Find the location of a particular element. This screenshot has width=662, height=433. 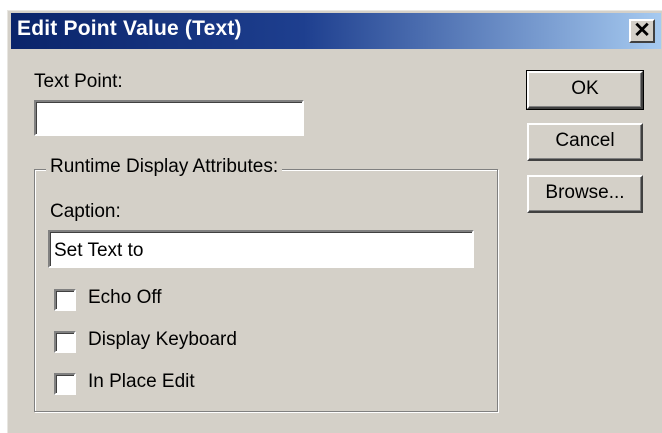

group-label: Runtime Display Attributes: is located at coordinates (164, 167).